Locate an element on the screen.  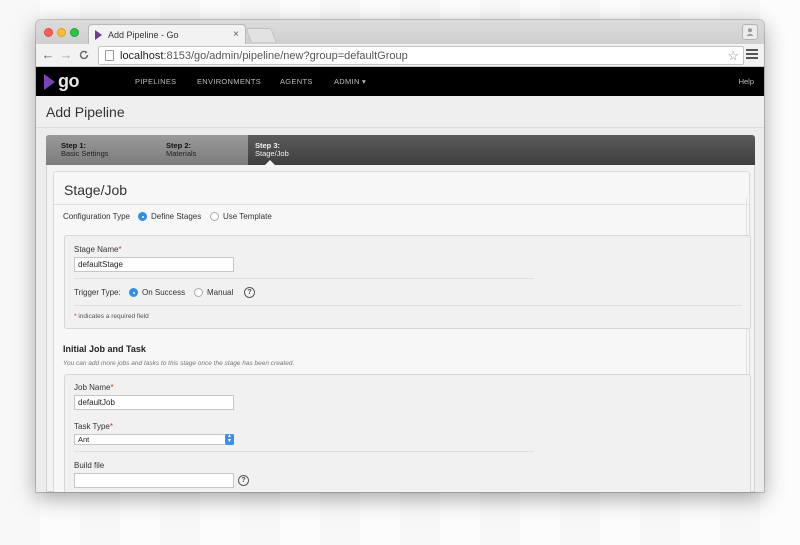
manual-radio is located at coordinates (198, 292).